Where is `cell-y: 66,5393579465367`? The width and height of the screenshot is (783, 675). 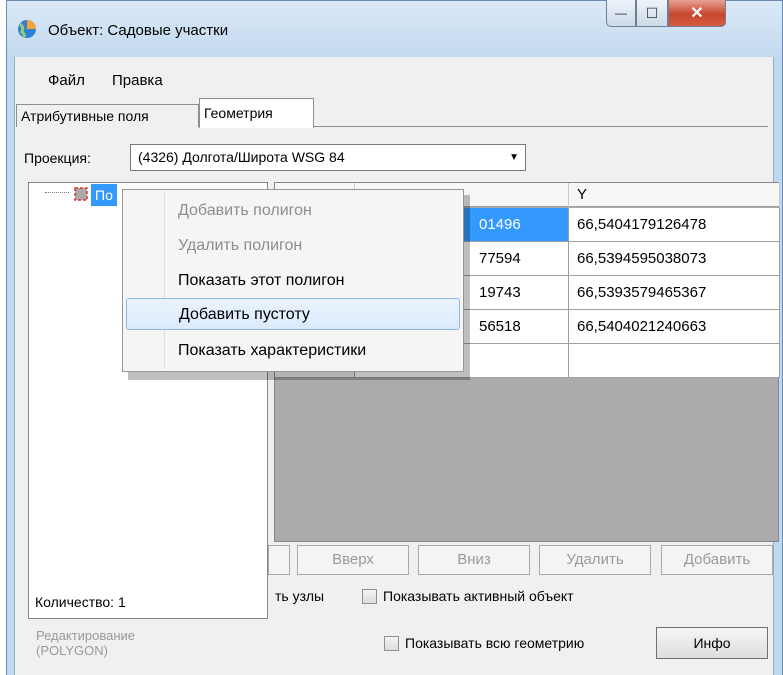 cell-y: 66,5393579465367 is located at coordinates (674, 293).